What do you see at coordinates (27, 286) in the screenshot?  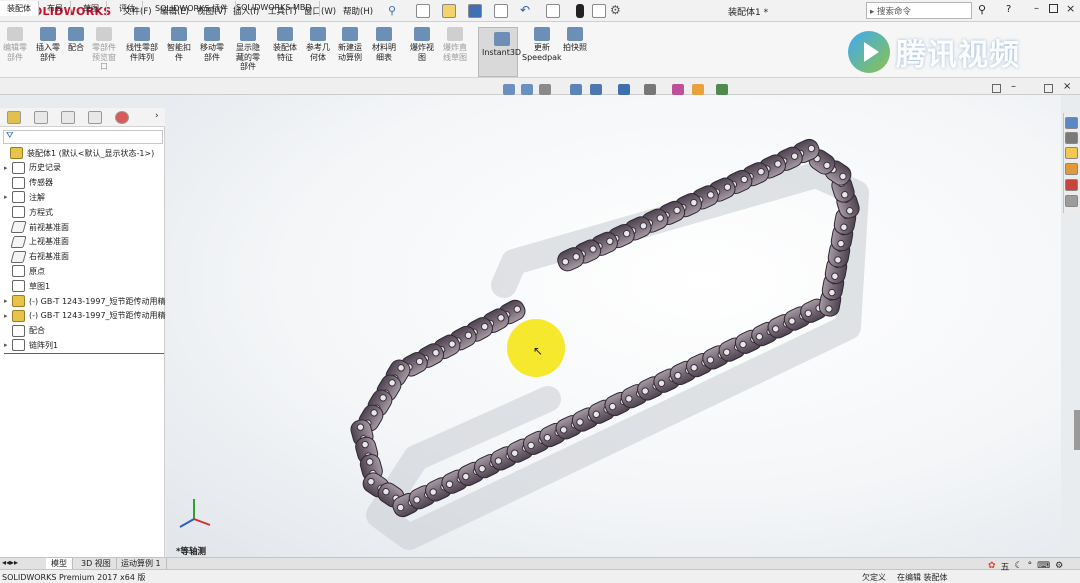 I see `tree-item-9: 草图1` at bounding box center [27, 286].